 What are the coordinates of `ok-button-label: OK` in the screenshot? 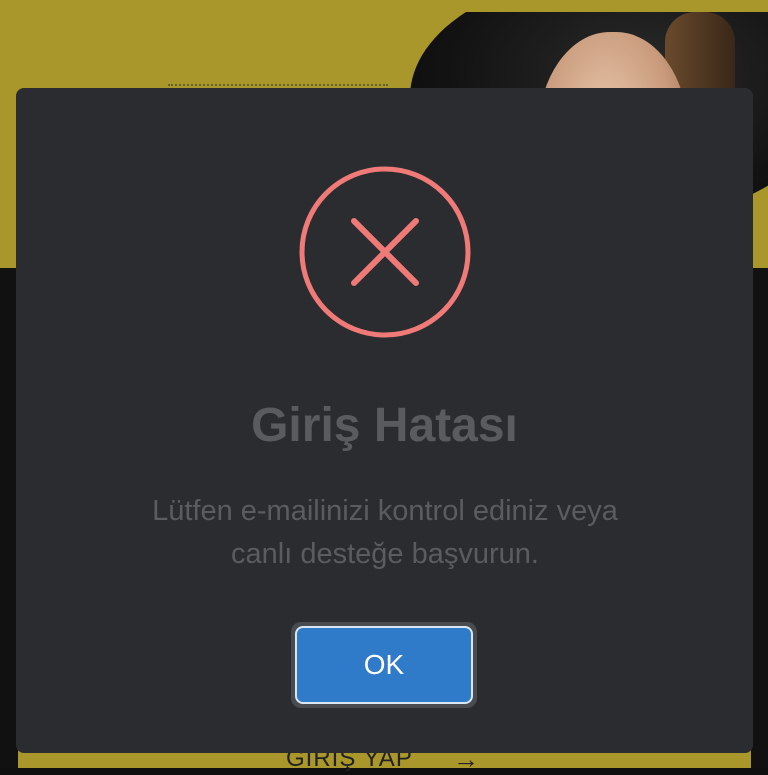 It's located at (384, 665).